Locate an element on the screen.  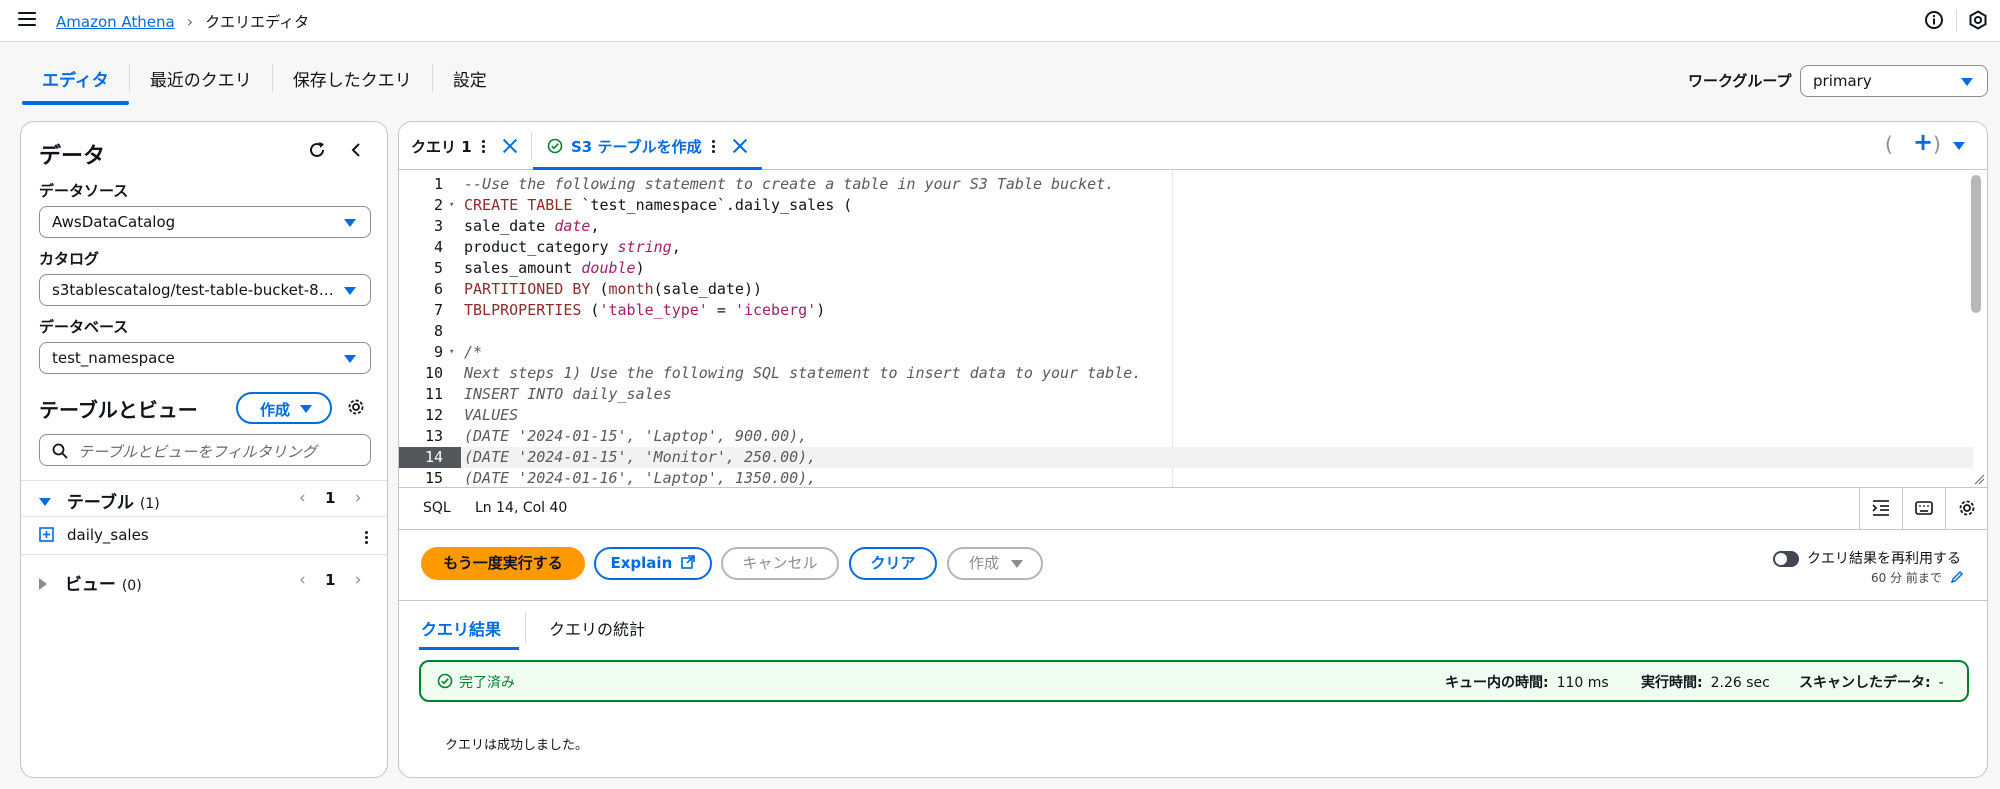
line-number: 4 is located at coordinates (438, 247).